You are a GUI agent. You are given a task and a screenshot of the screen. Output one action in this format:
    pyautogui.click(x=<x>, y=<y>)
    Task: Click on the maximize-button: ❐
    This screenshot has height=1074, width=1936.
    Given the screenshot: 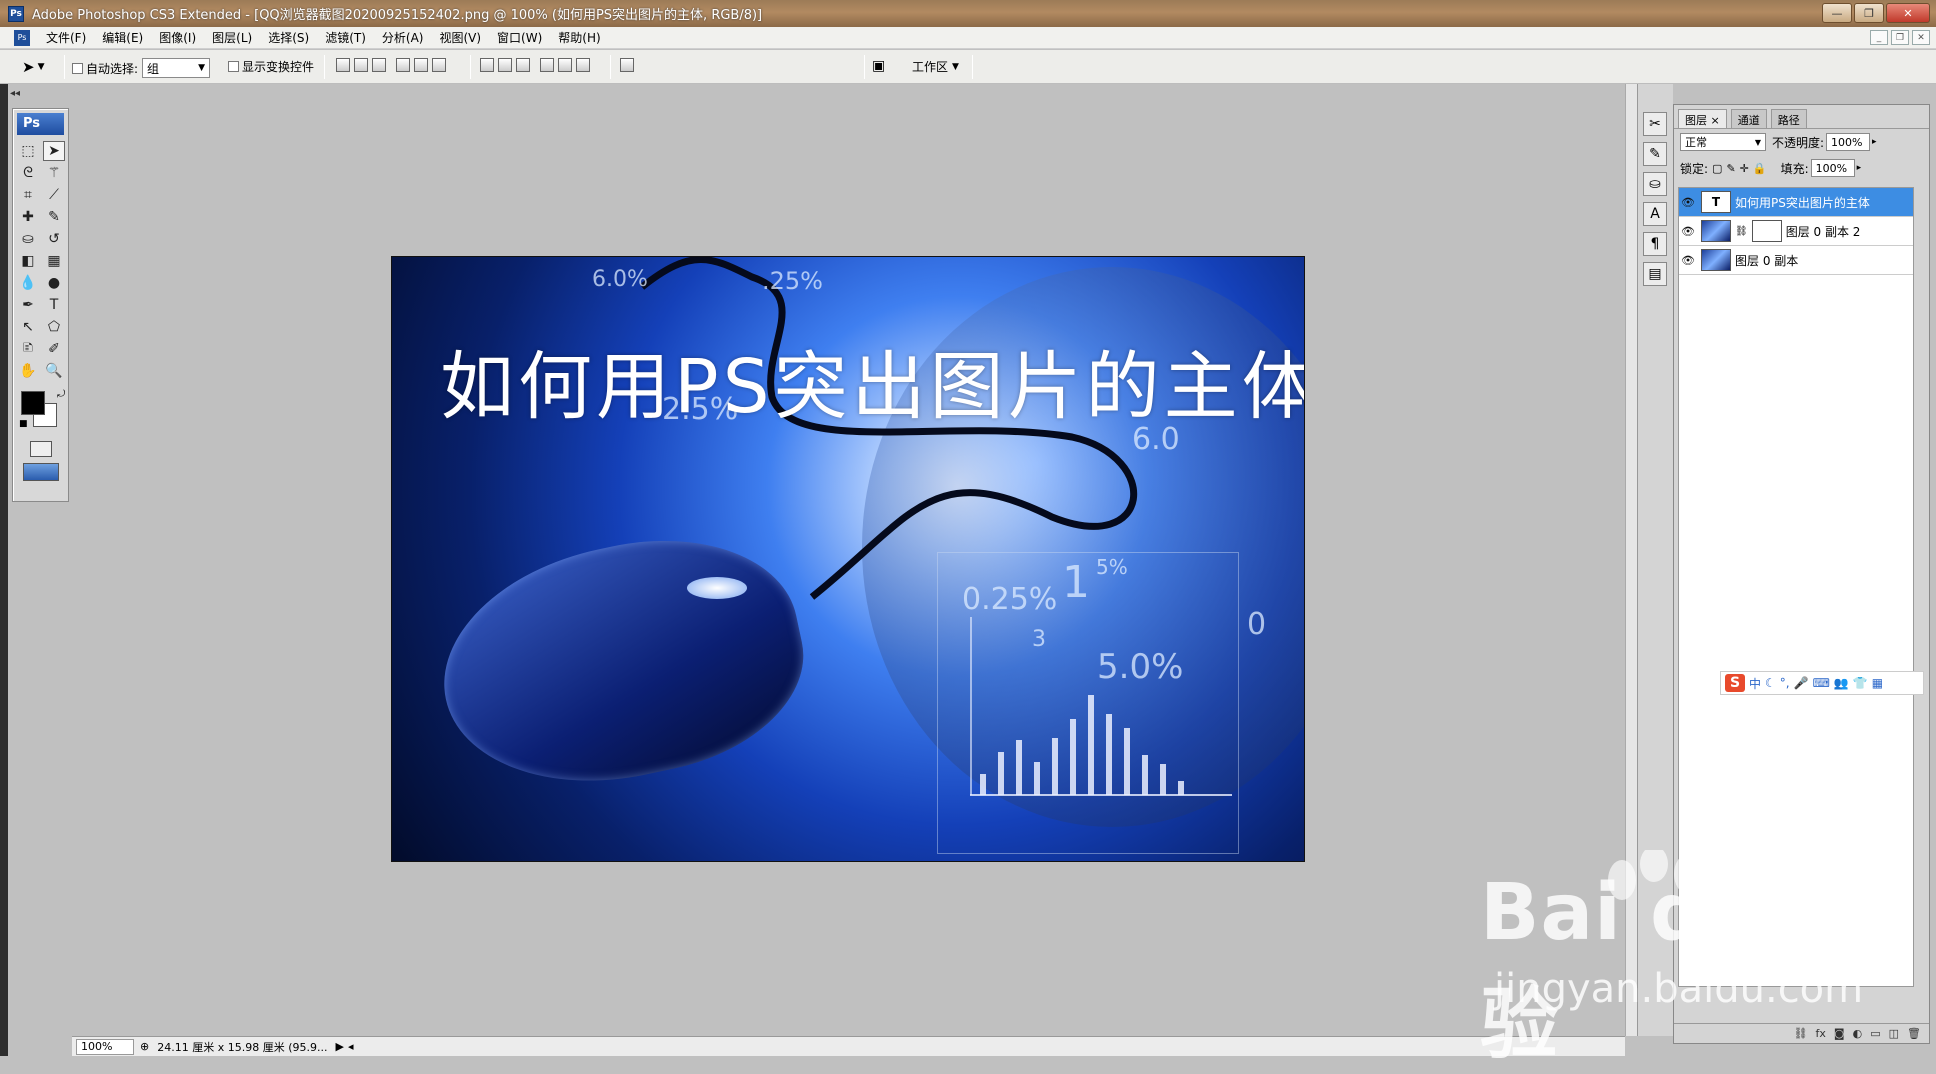 What is the action you would take?
    pyautogui.click(x=1869, y=13)
    